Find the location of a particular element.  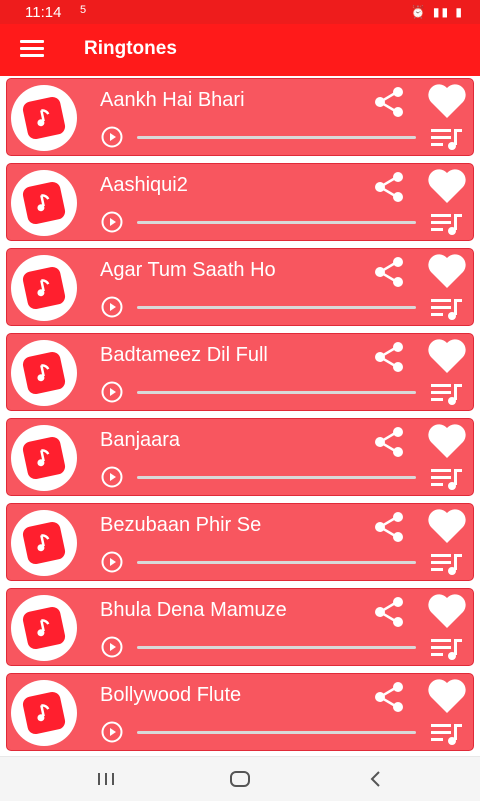

ringtone-row: Bezubaan Phir Se is located at coordinates (240, 542).